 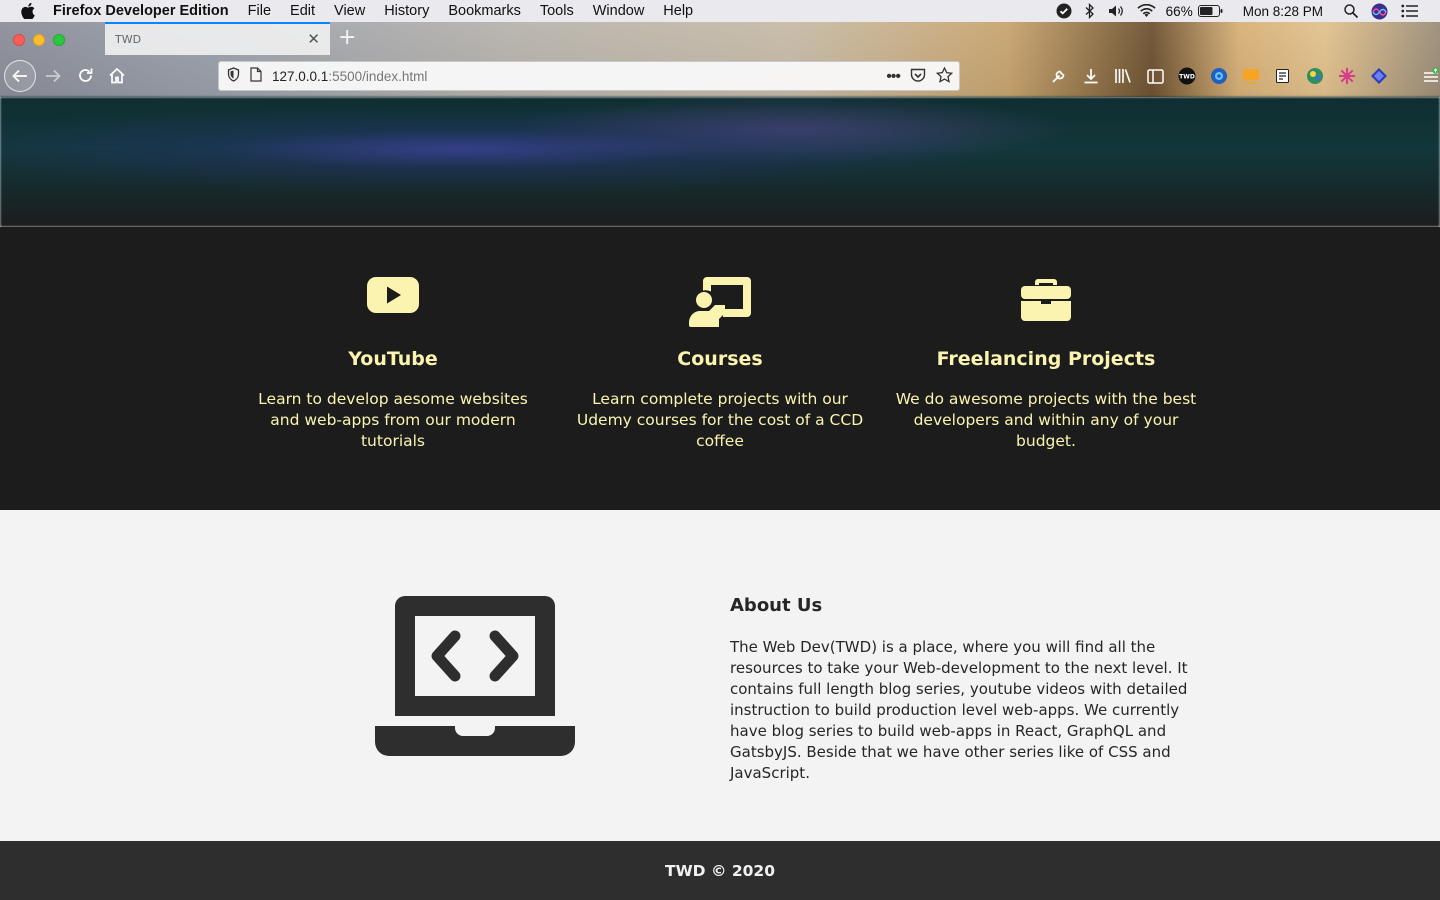 I want to click on app-menu-hamburger-icon, so click(x=1431, y=76).